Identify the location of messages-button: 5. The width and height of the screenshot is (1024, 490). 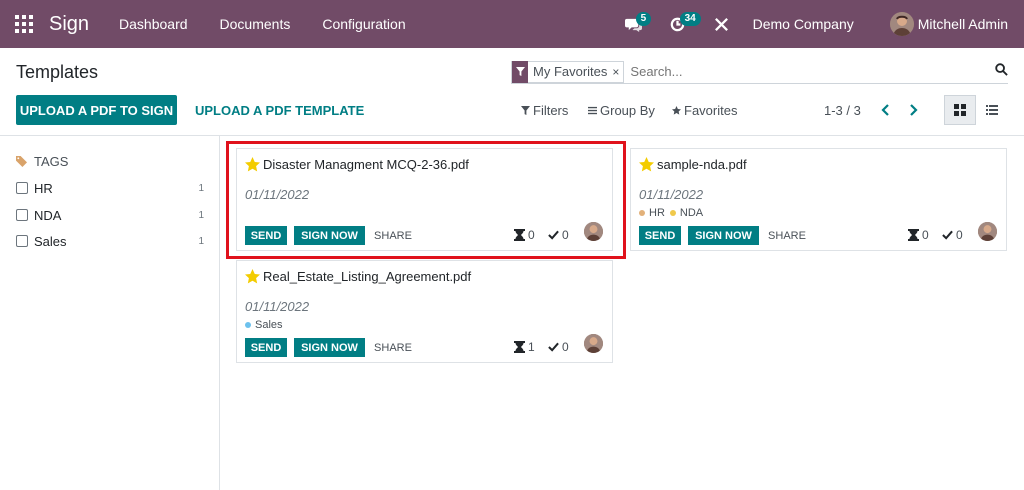
(635, 24).